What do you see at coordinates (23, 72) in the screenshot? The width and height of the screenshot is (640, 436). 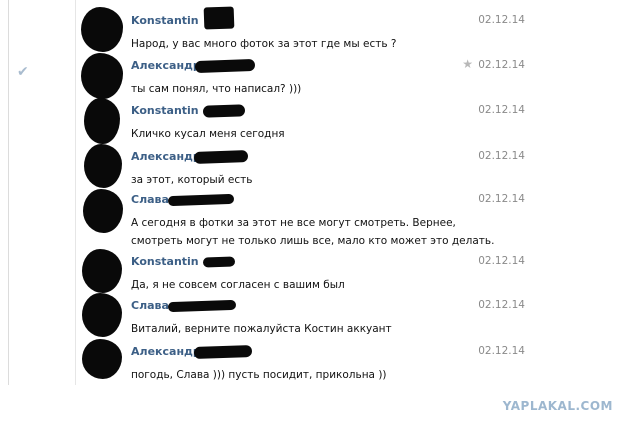 I see `check-icon: ✔` at bounding box center [23, 72].